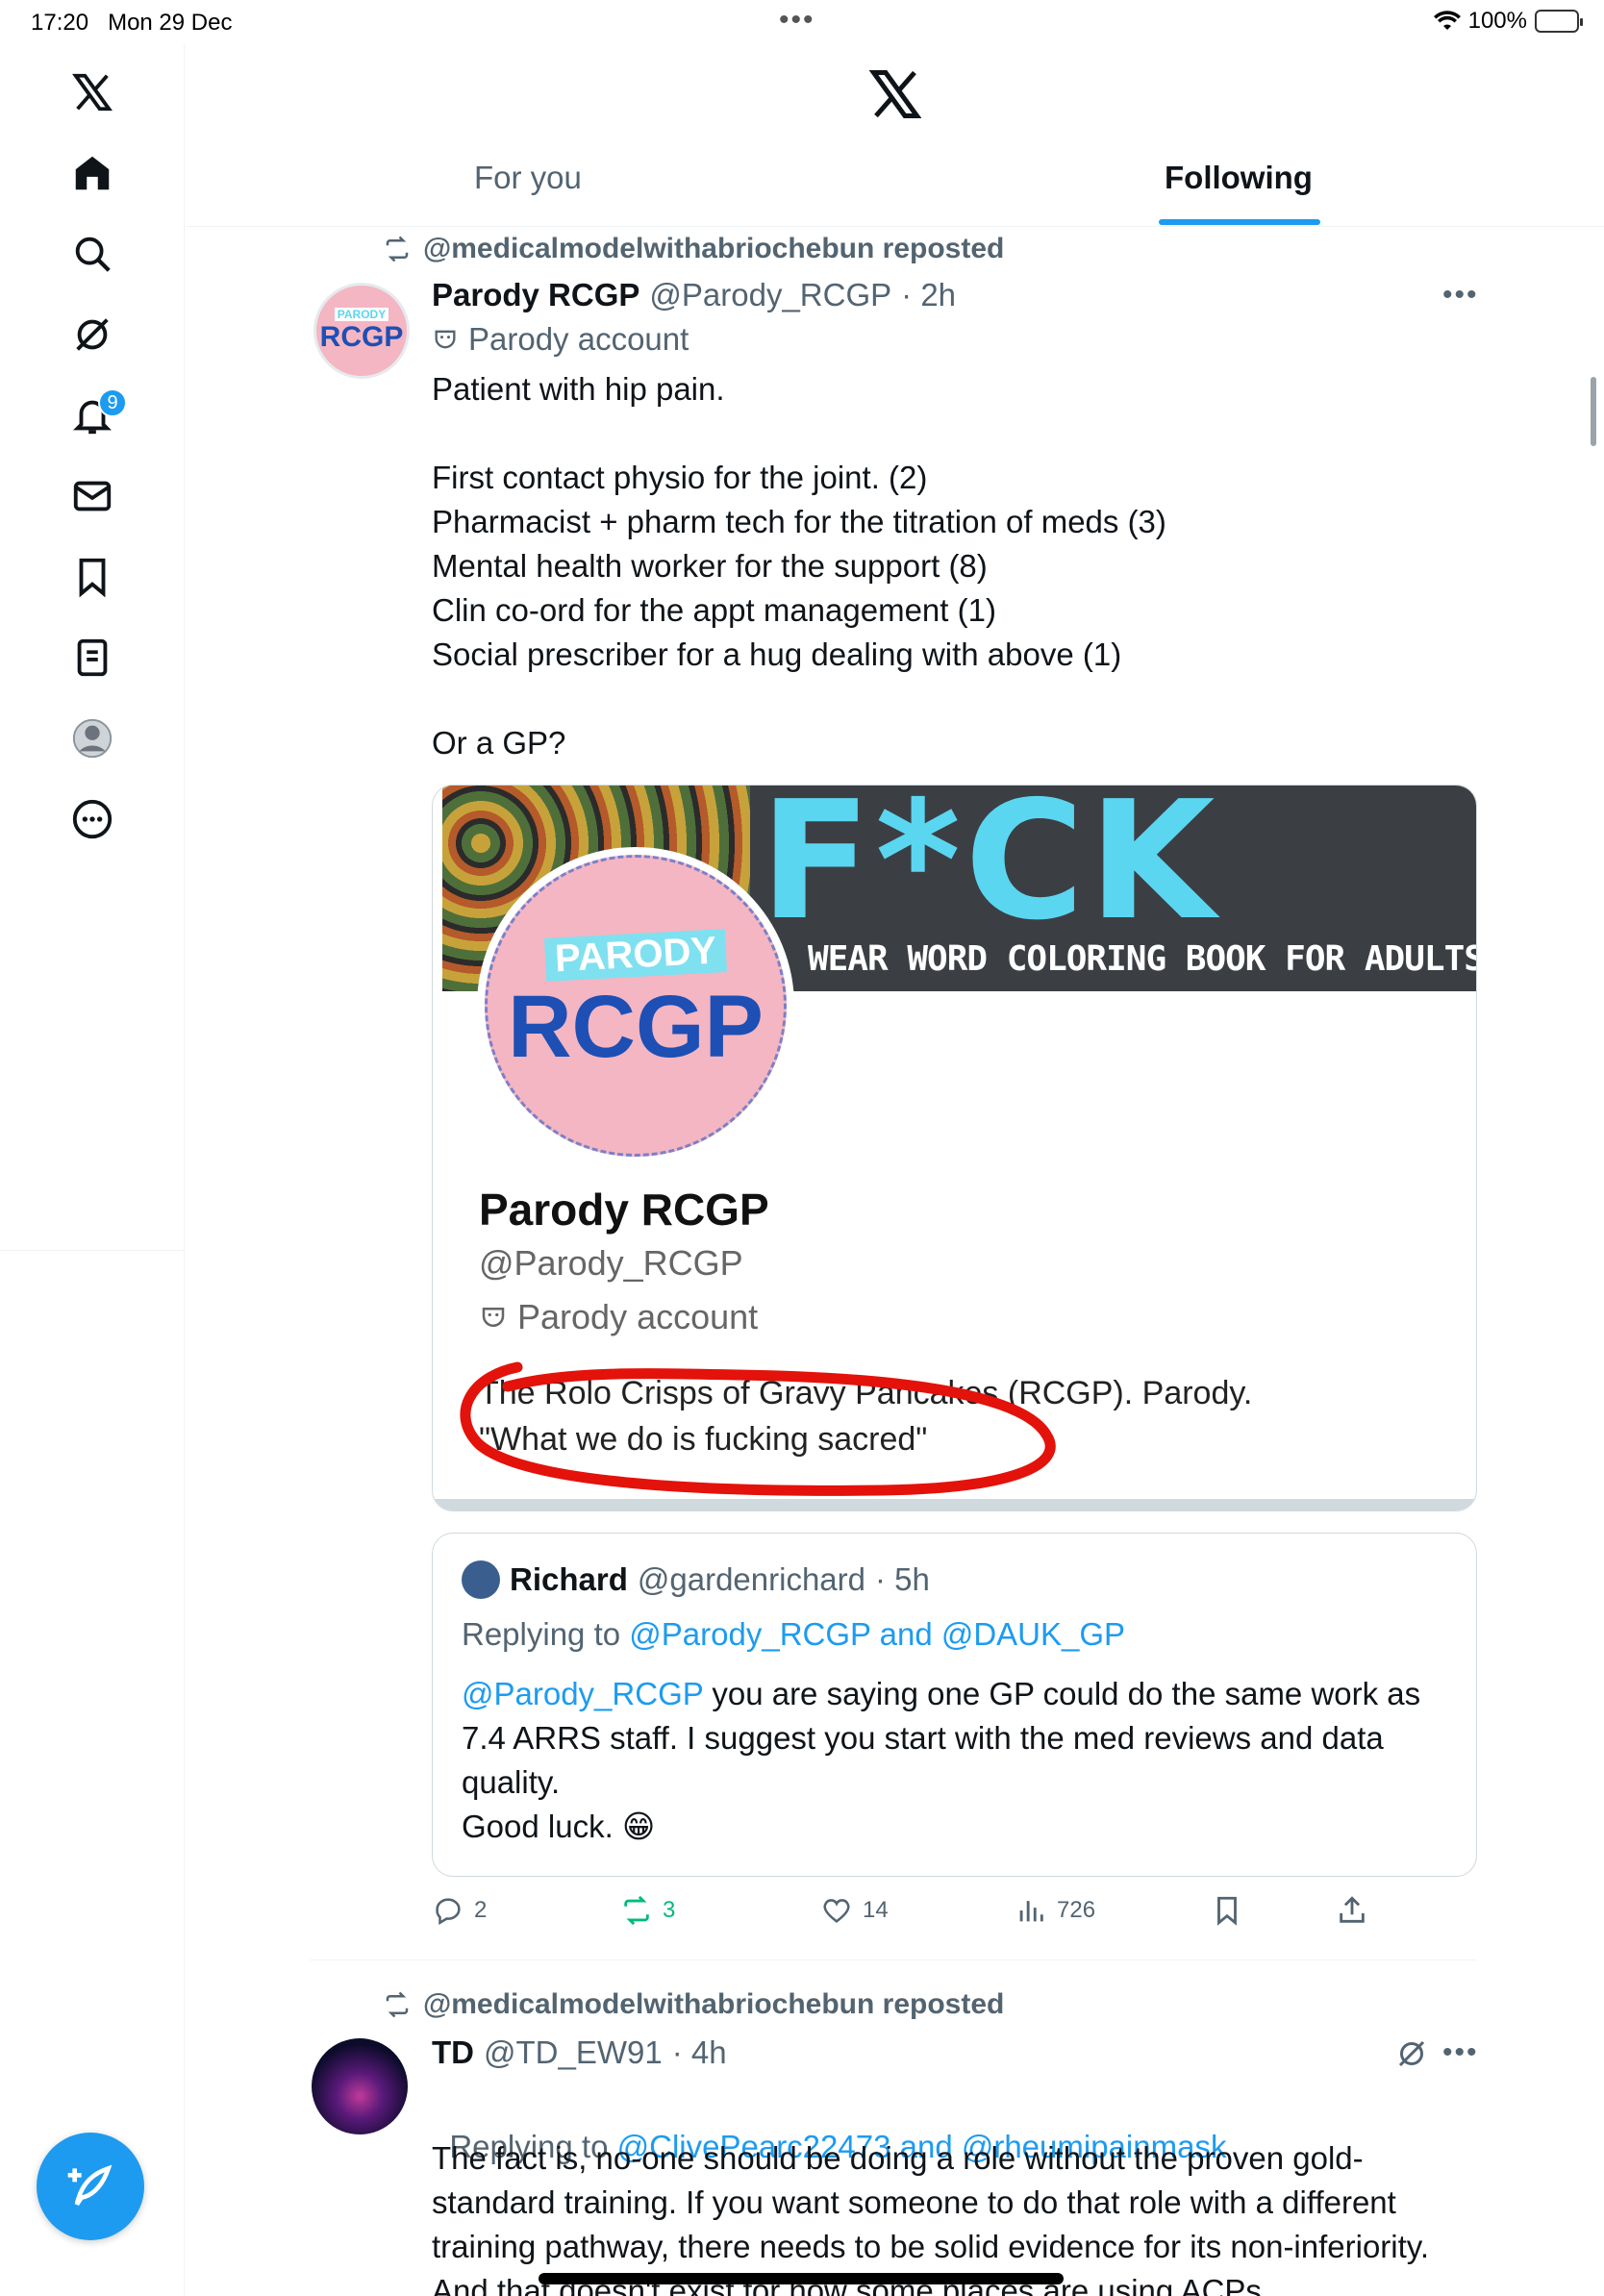  Describe the element at coordinates (481, 1579) in the screenshot. I see `quote-avatar` at that location.